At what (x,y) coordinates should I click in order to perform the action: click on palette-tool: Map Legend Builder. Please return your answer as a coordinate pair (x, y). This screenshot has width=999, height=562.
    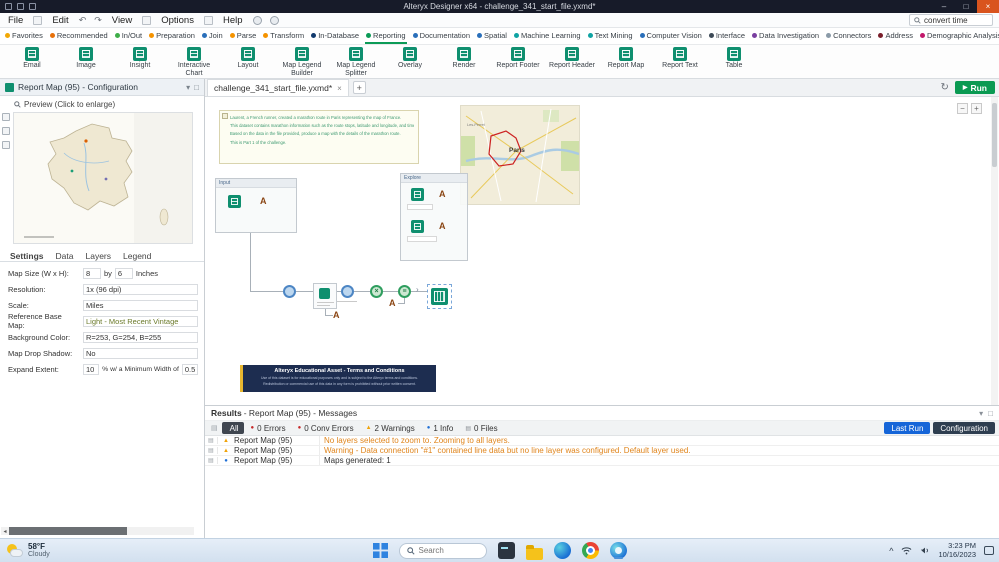
    Looking at the image, I should click on (302, 62).